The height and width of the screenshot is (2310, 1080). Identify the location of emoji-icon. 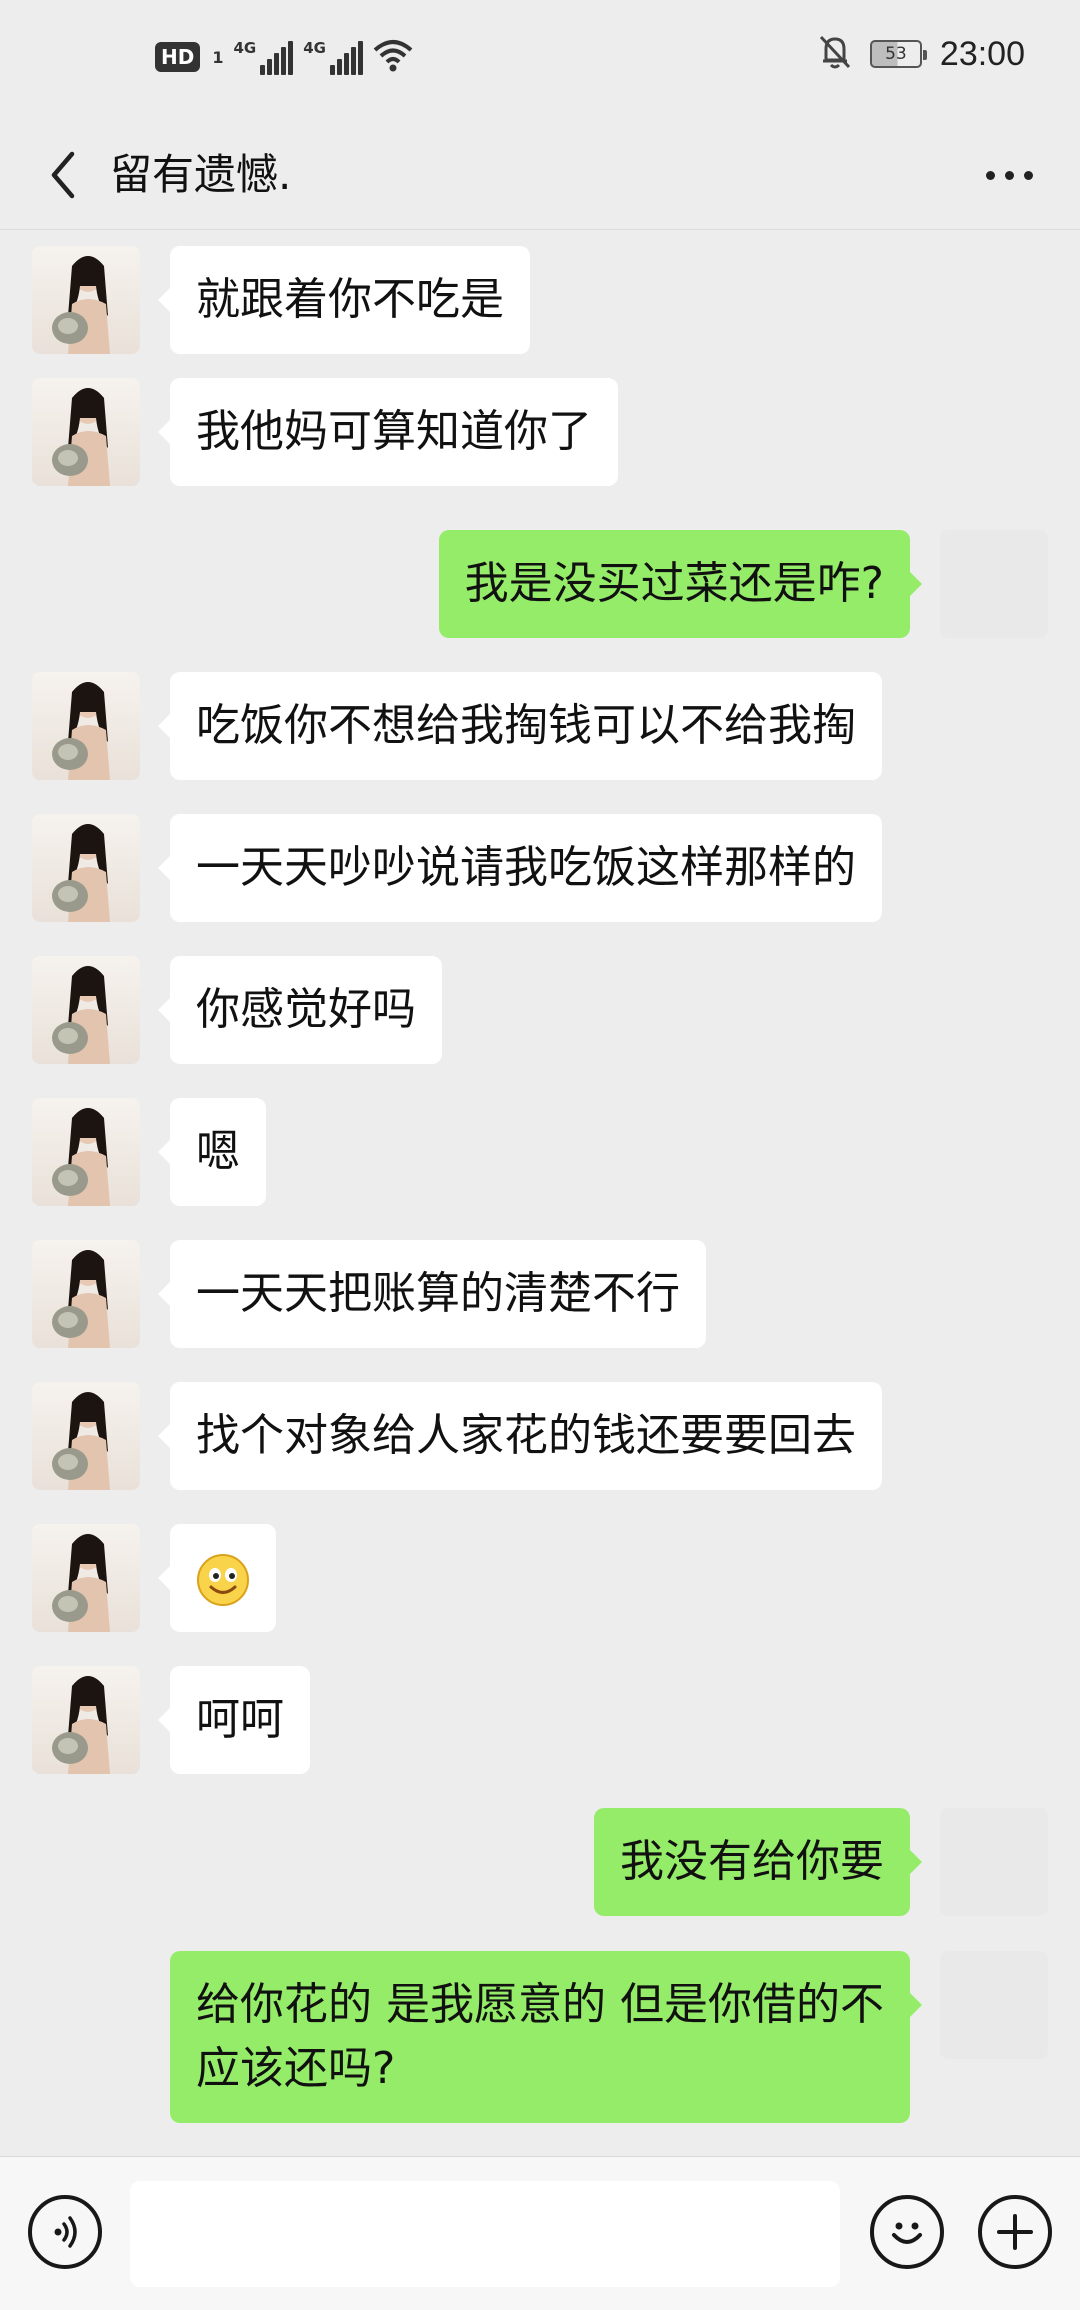
(907, 2233).